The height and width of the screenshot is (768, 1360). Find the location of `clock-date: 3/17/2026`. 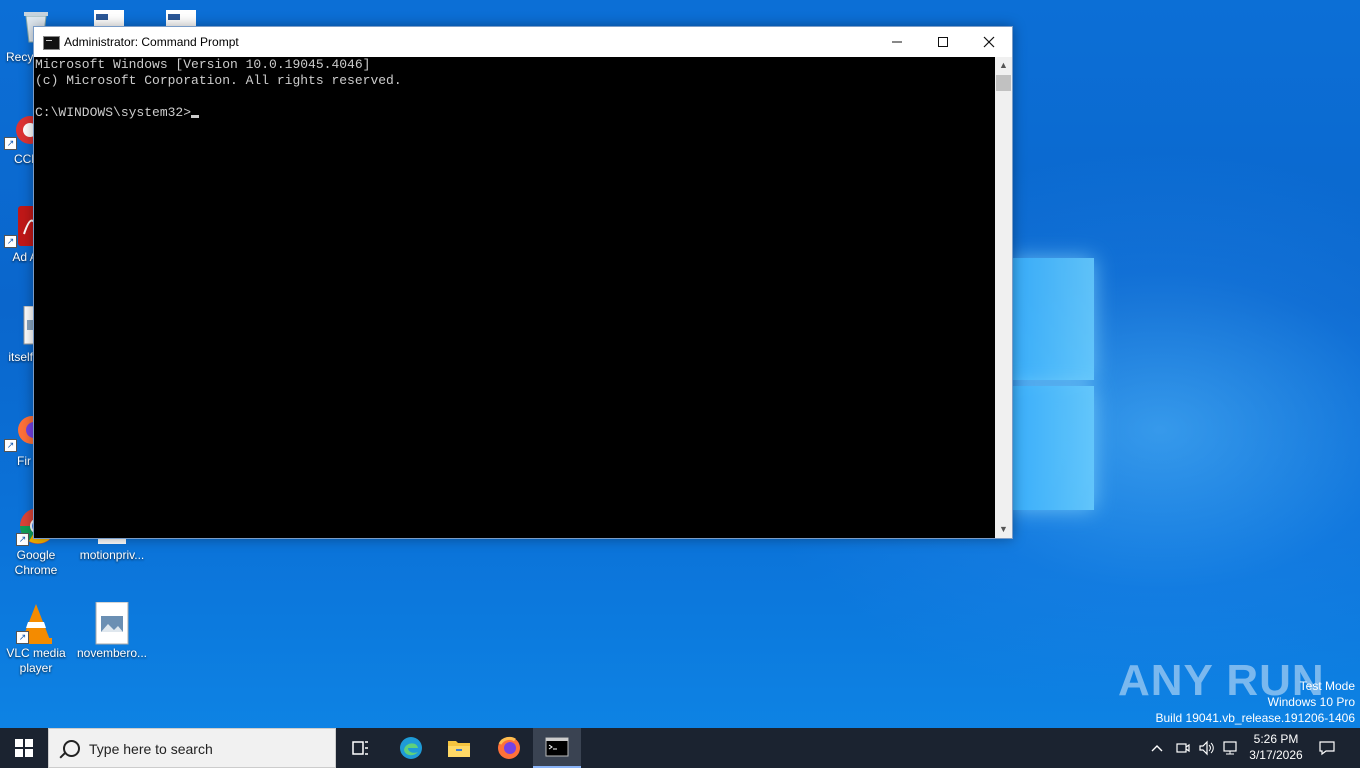

clock-date: 3/17/2026 is located at coordinates (1276, 755).